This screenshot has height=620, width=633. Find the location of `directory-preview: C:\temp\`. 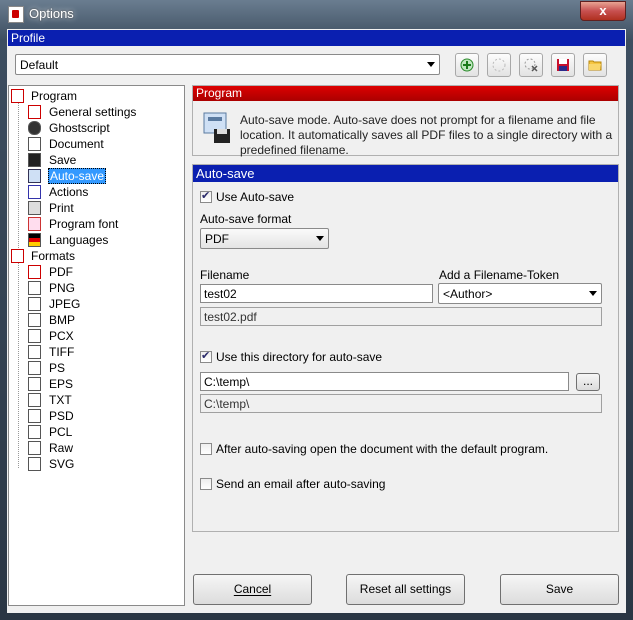

directory-preview: C:\temp\ is located at coordinates (401, 403).